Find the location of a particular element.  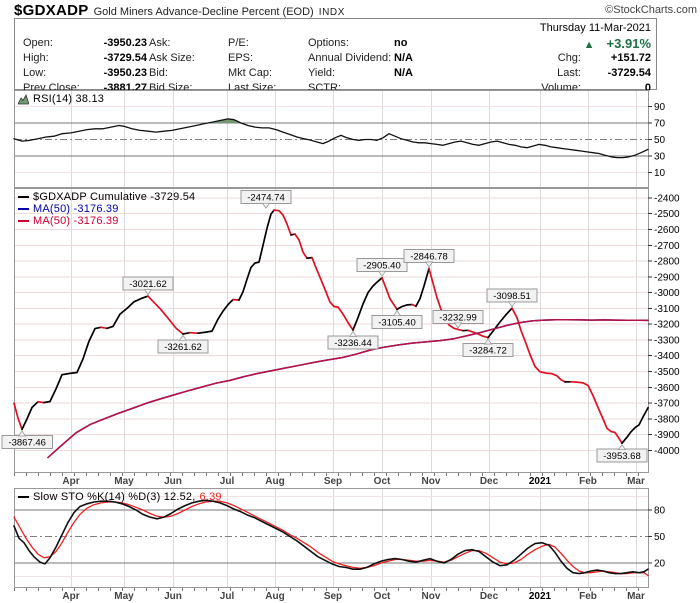

rsi-legend-label: RSI(14) 38.13 is located at coordinates (69, 99).